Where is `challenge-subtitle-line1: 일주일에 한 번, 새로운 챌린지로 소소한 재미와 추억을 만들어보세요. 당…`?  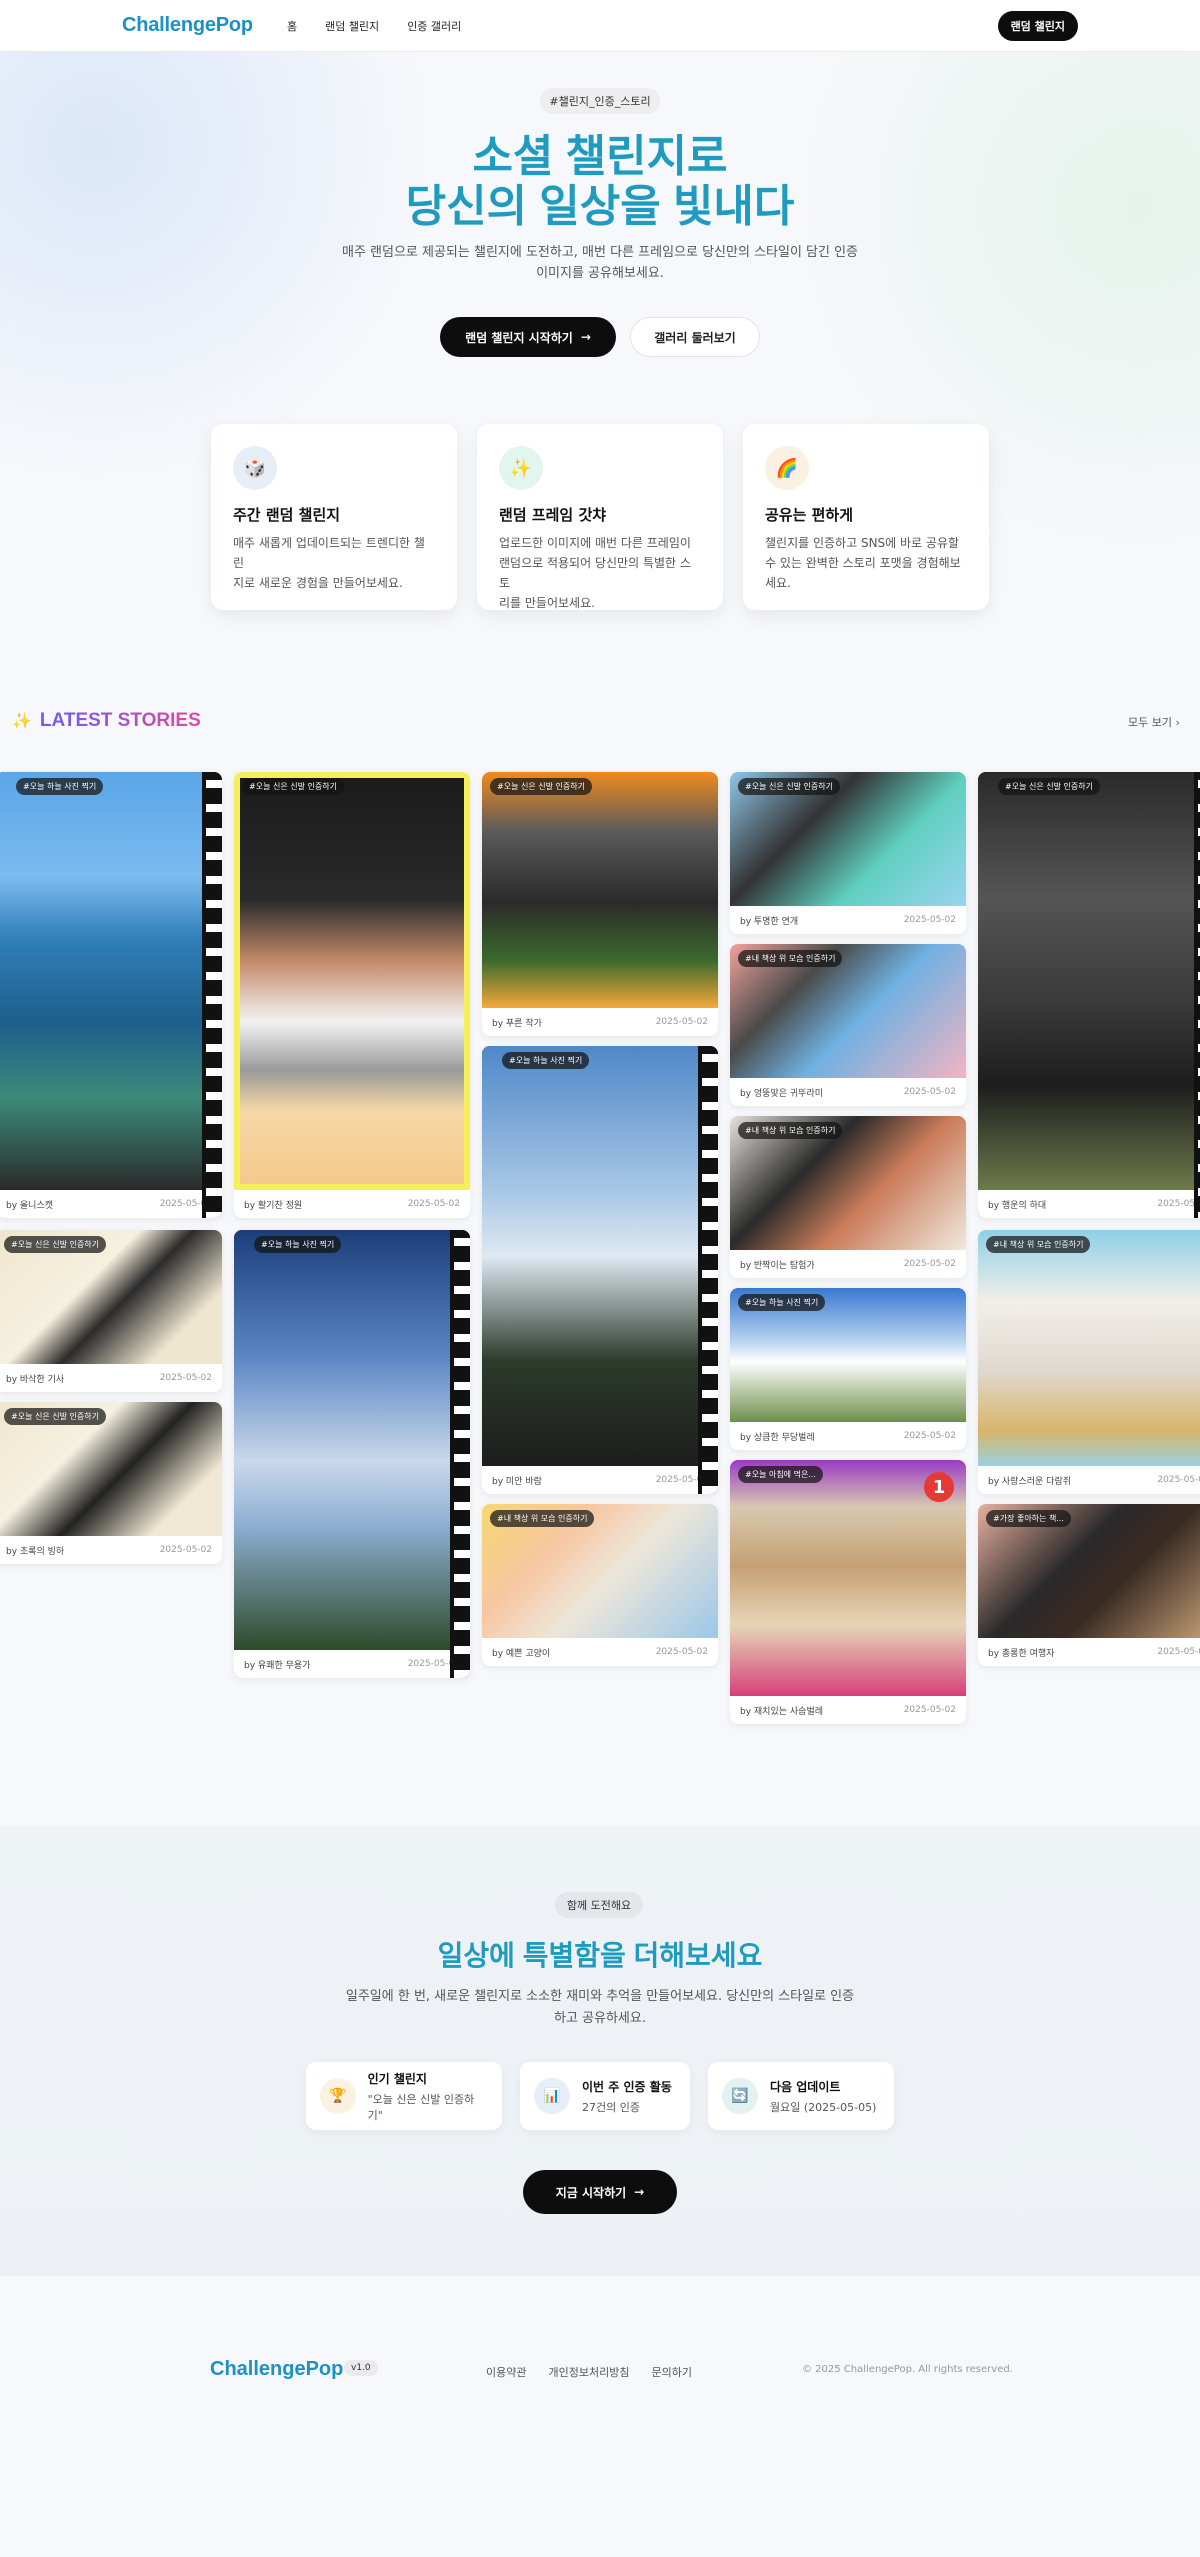 challenge-subtitle-line1: 일주일에 한 번, 새로운 챌린지로 소소한 재미와 추억을 만들어보세요. 당… is located at coordinates (600, 1996).